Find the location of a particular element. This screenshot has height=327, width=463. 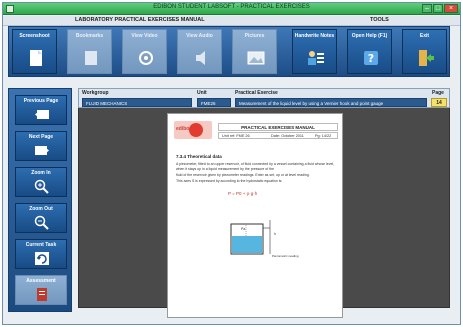

next-page-button: Next Page is located at coordinates (41, 146).